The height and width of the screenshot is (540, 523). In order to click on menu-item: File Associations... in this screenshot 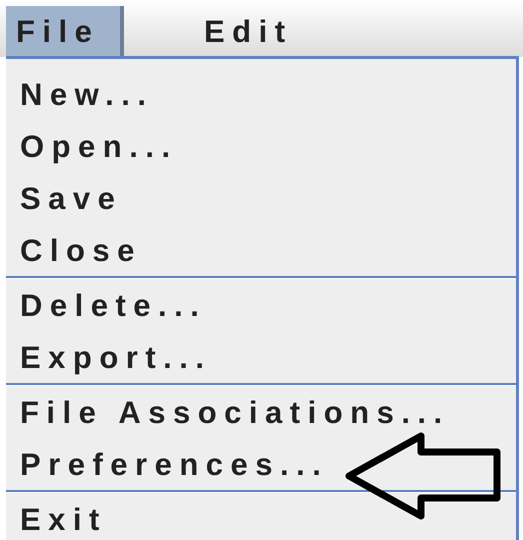, I will do `click(235, 412)`.